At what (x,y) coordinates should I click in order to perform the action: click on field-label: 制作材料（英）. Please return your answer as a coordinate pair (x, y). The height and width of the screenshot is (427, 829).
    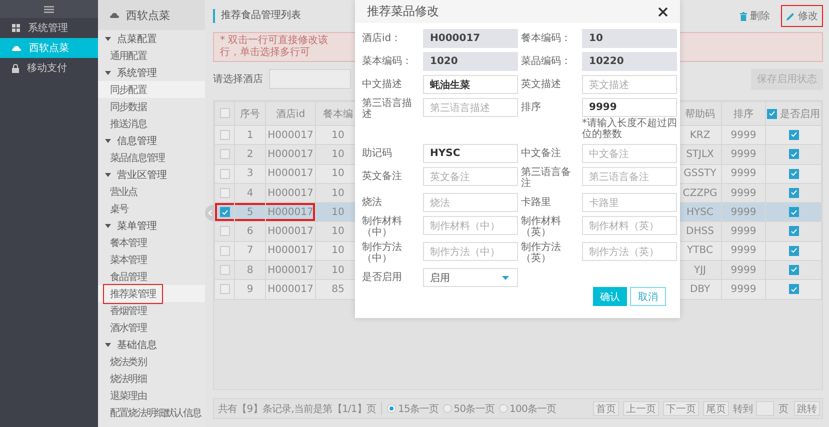
    Looking at the image, I should click on (541, 227).